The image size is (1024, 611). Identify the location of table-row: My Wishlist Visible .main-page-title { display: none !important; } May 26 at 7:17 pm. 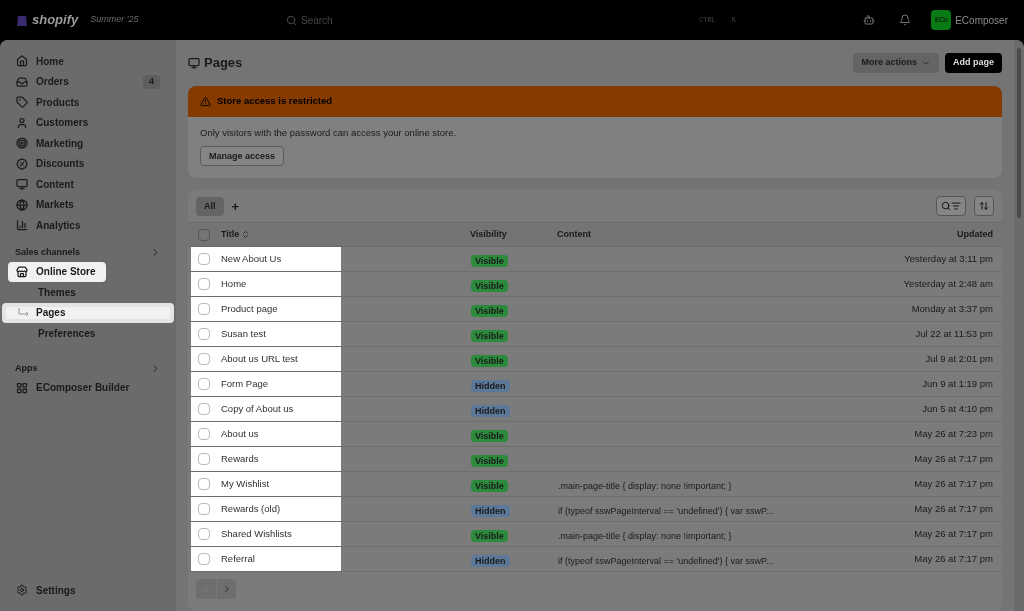
(595, 485).